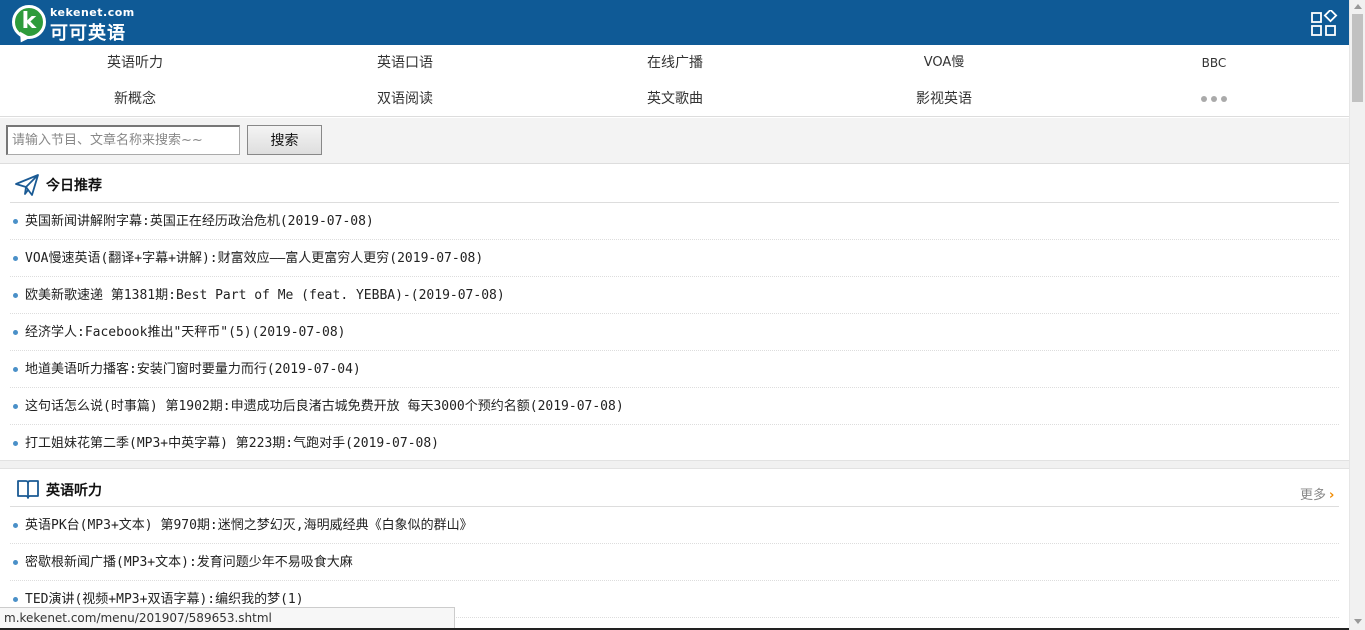 This screenshot has height=630, width=1365. I want to click on status-bar-url: m.kekenet.com/menu/201907/589653.shtml, so click(227, 618).